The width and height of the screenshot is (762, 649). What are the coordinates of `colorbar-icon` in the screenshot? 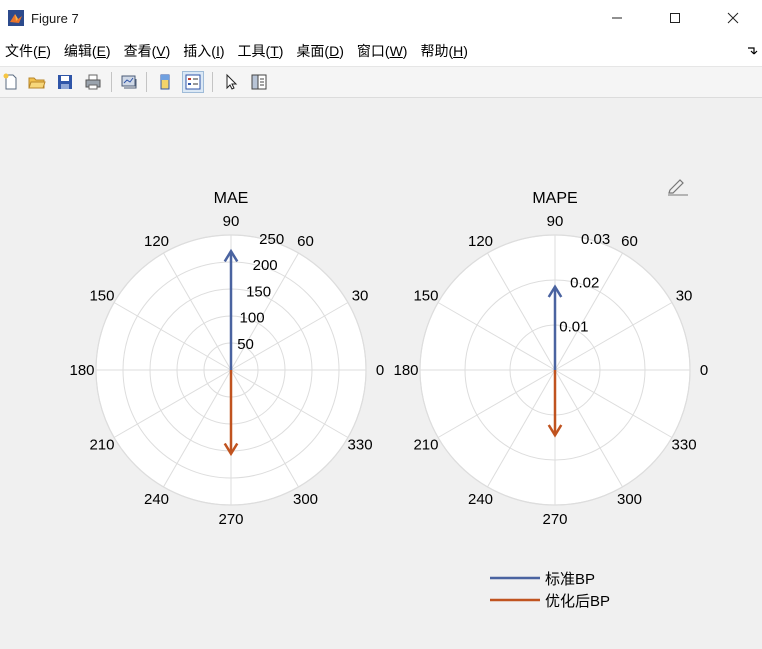 It's located at (165, 82).